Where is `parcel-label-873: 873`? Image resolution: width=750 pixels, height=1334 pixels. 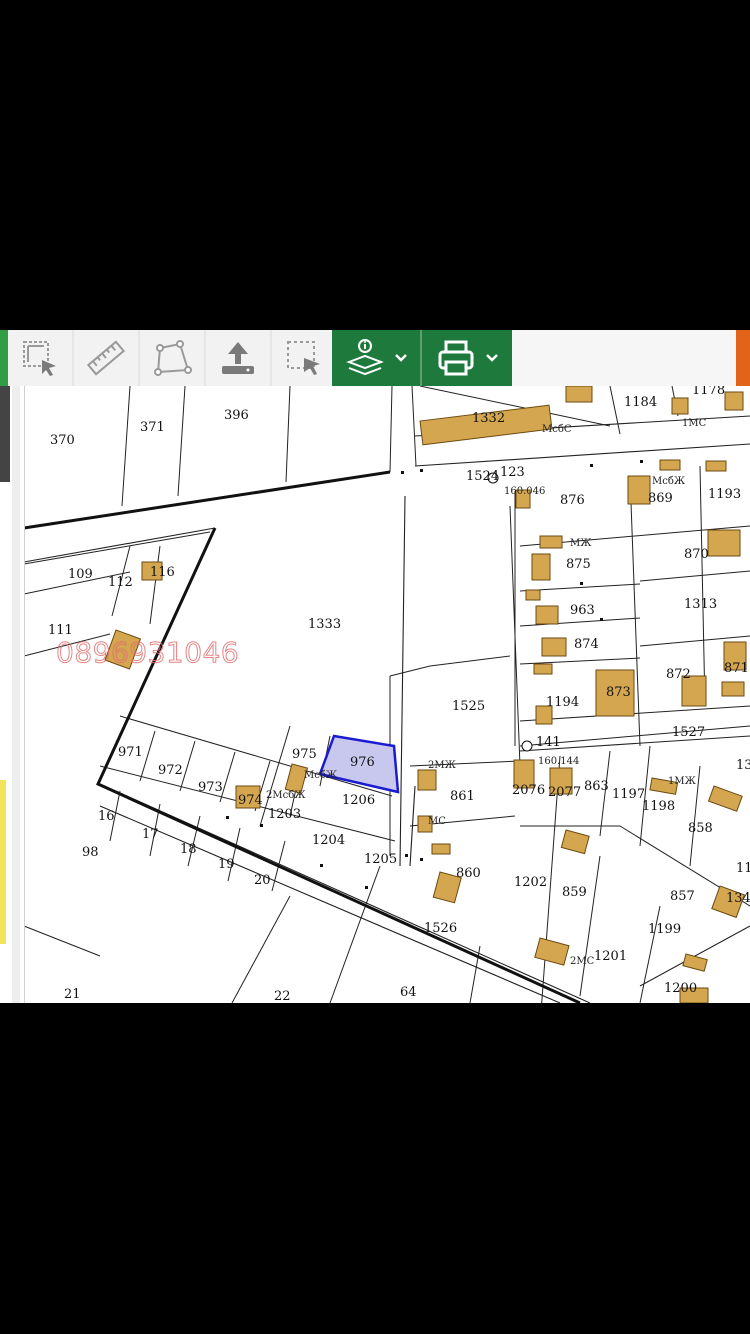
parcel-label-873: 873 is located at coordinates (618, 692).